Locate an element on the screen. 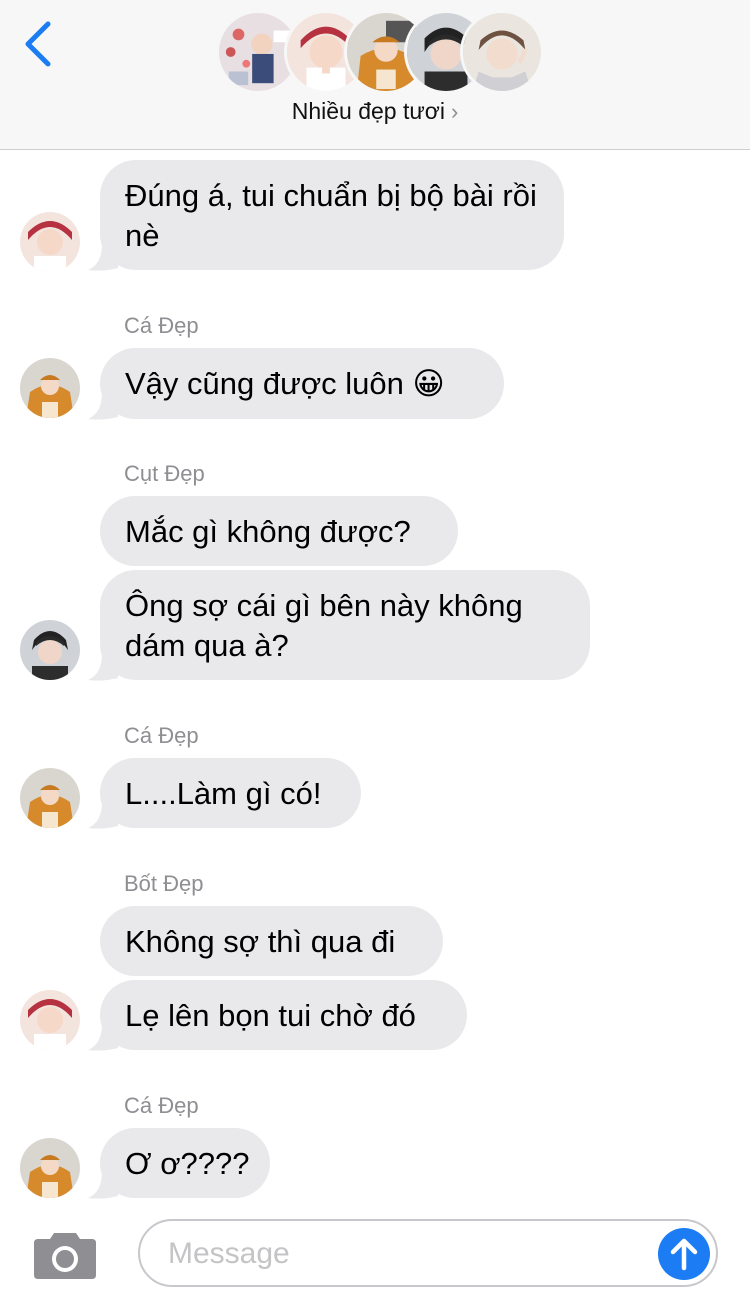 Image resolution: width=750 pixels, height=1297 pixels. message-bubble: Mắc gì không được? is located at coordinates (279, 531).